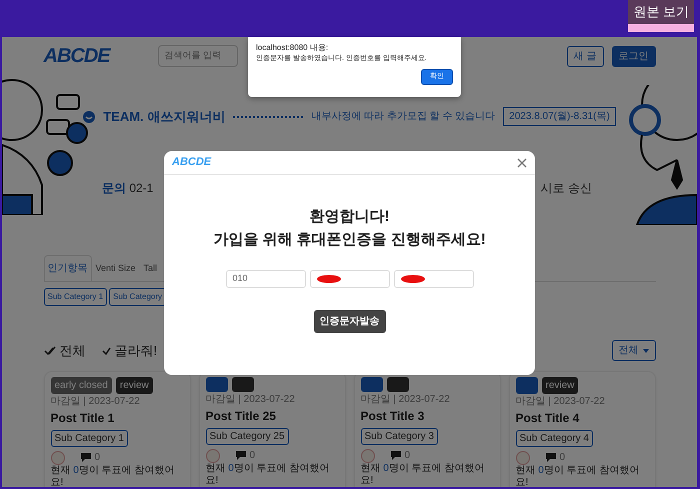 The height and width of the screenshot is (489, 700). Describe the element at coordinates (349, 240) in the screenshot. I see `verification-instruction: 가입을 위해 휴대폰인증을 진행해주세요!` at that location.